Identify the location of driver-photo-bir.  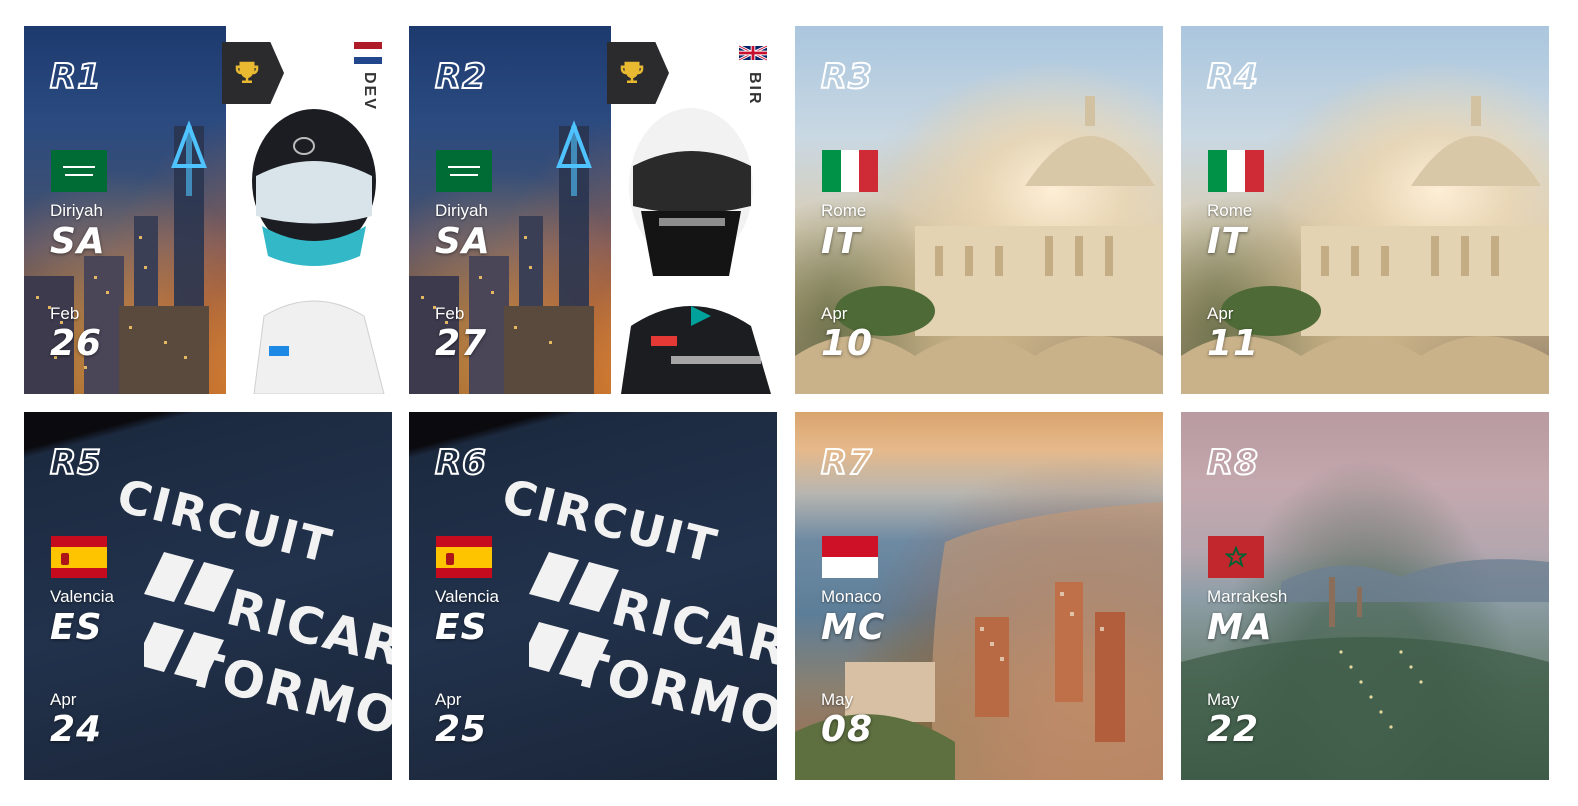
(696, 251).